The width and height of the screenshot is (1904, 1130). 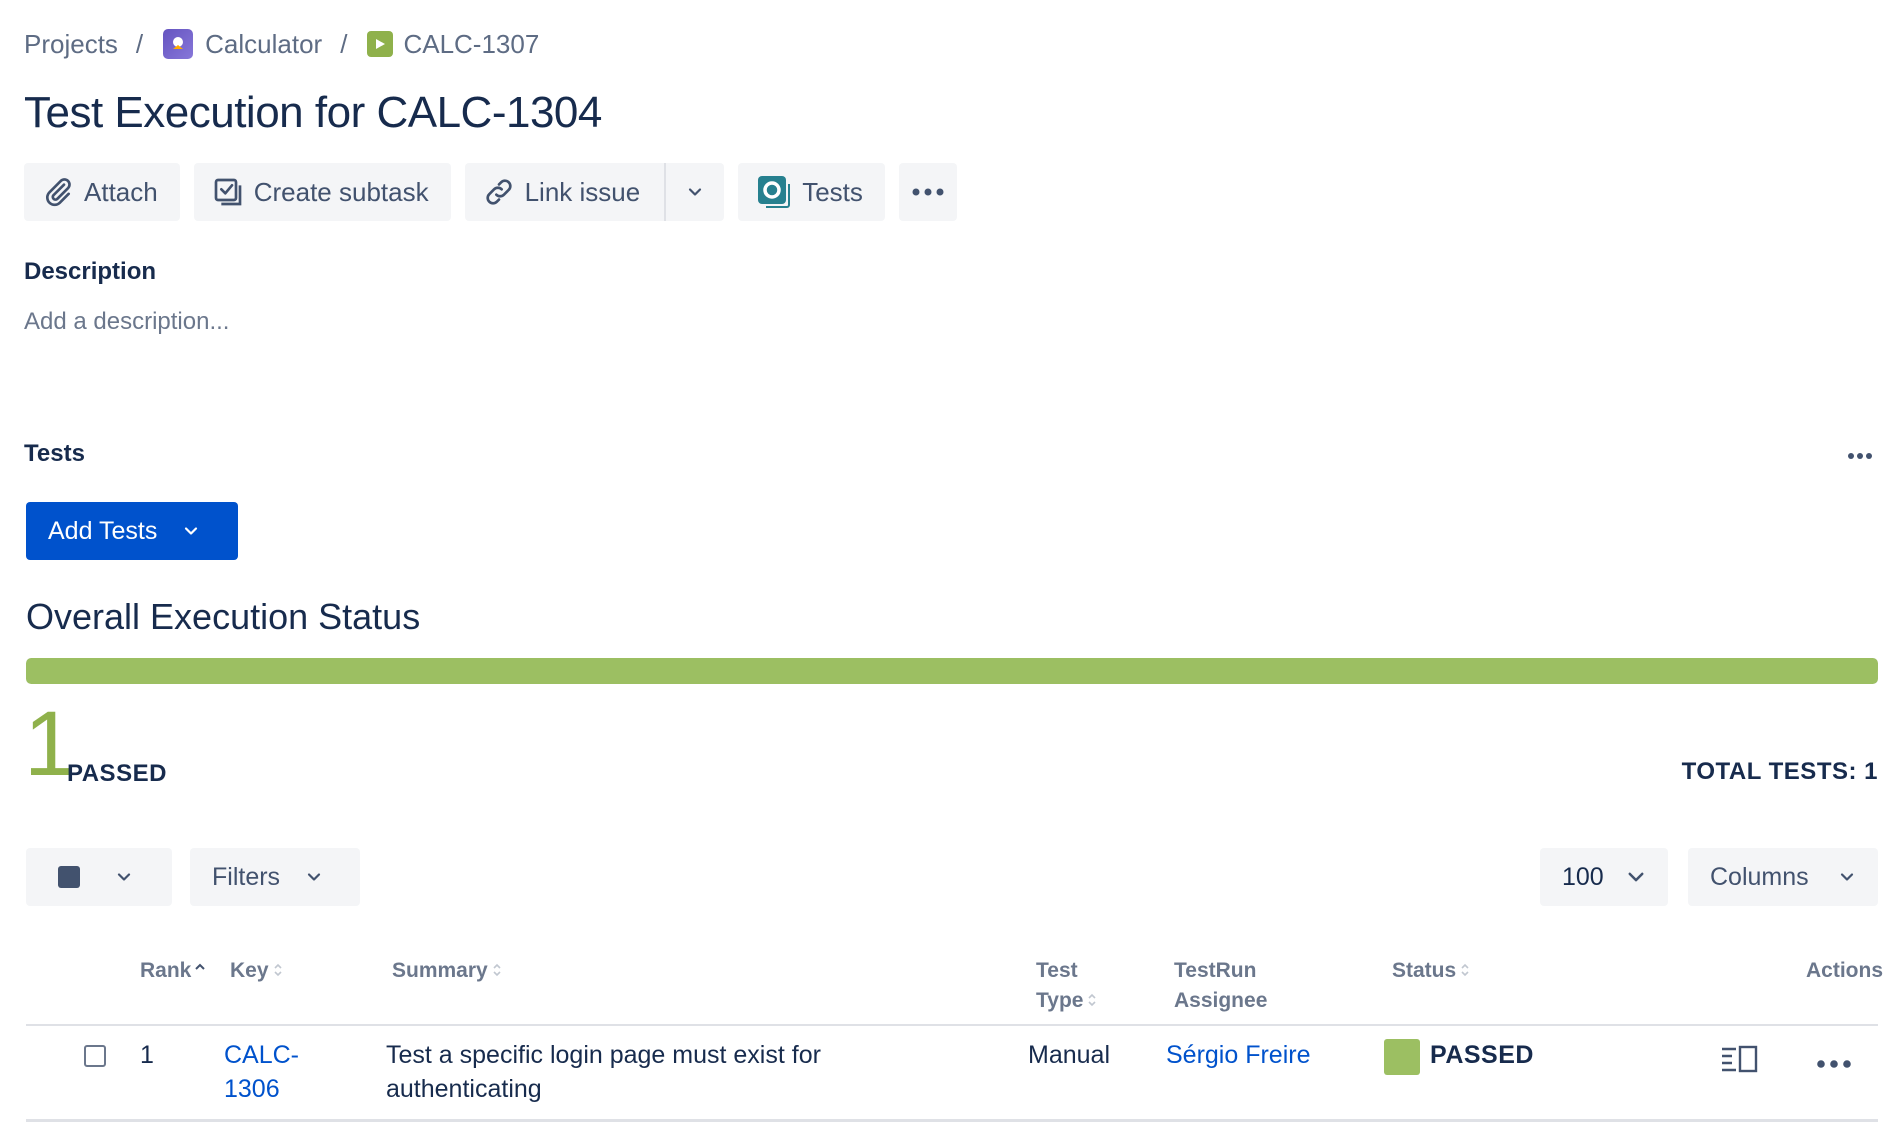 What do you see at coordinates (464, 1089) in the screenshot?
I see `row-summary-line: authenticating` at bounding box center [464, 1089].